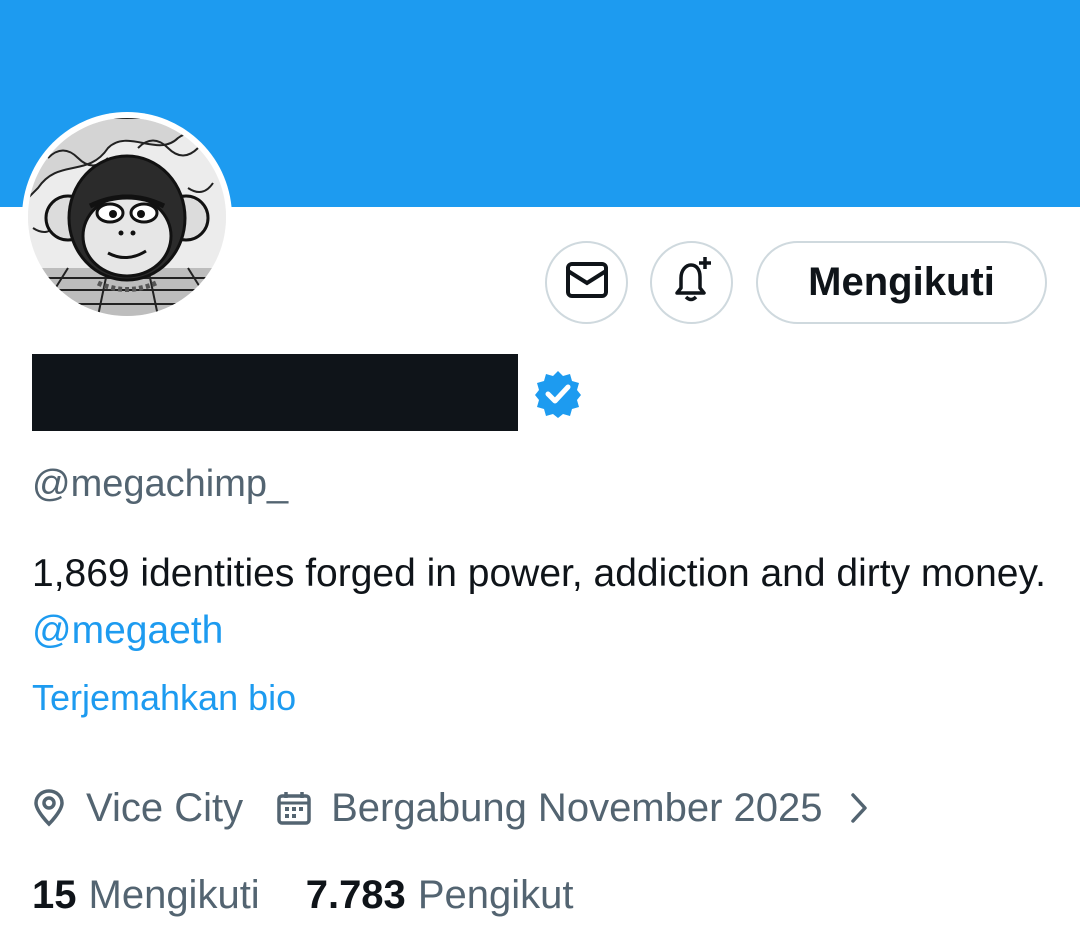  Describe the element at coordinates (49, 808) in the screenshot. I see `location-pin-icon` at that location.